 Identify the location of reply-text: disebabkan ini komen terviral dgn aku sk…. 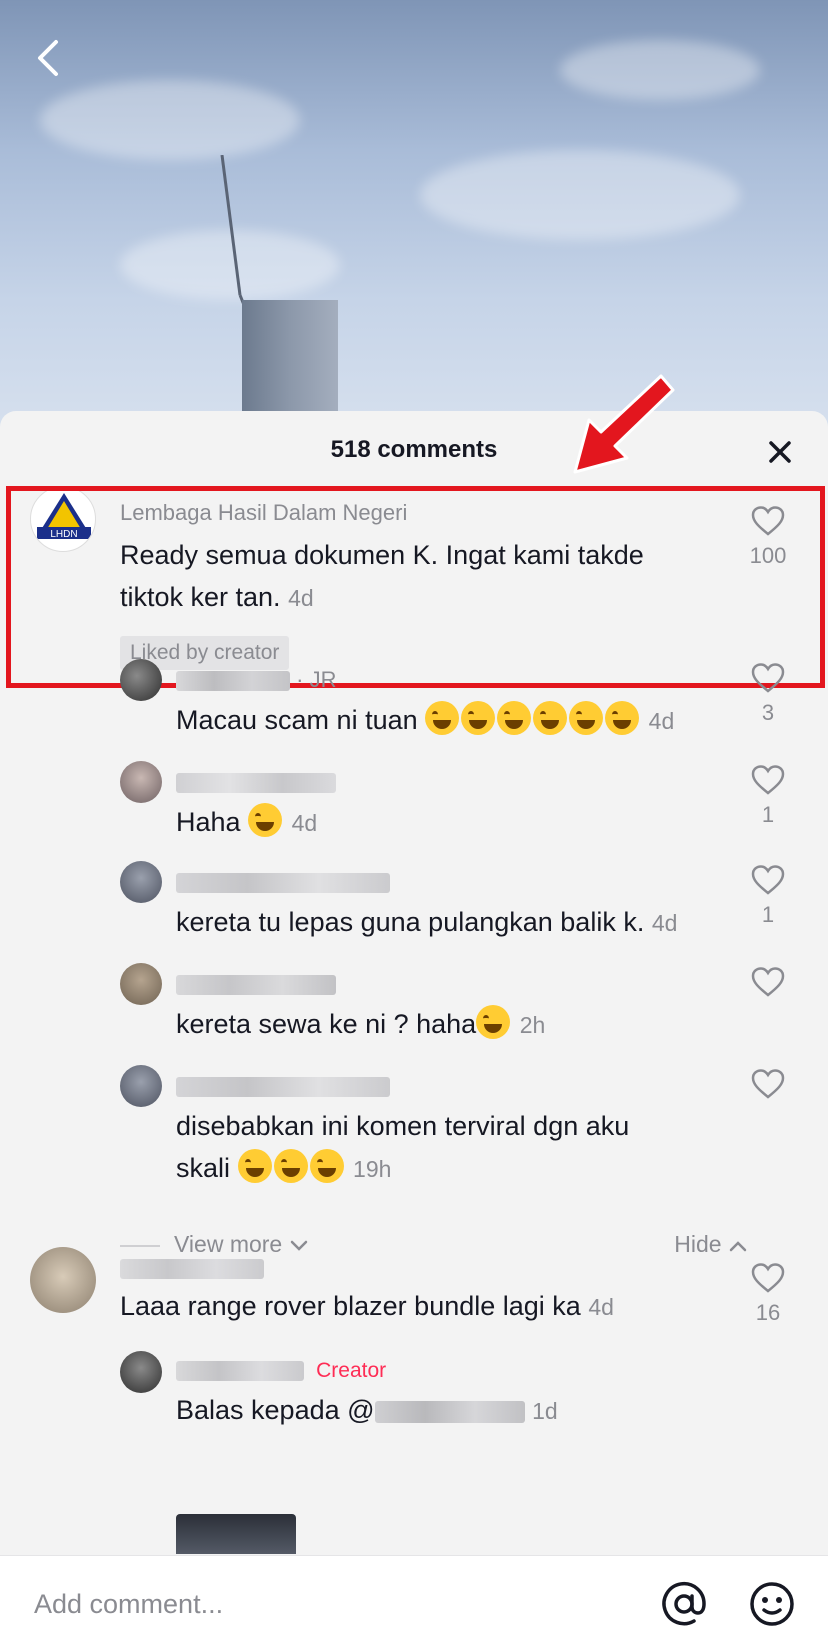
(403, 1147).